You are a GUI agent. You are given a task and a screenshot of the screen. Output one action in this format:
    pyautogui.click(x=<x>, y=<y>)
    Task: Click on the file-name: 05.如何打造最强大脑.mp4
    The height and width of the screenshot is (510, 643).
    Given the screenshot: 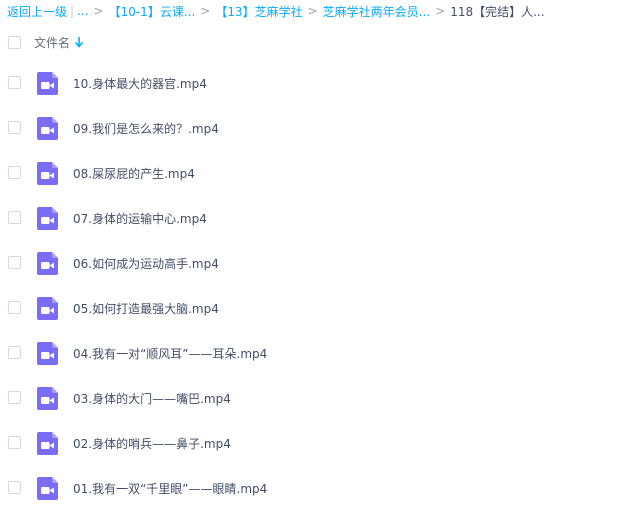 What is the action you would take?
    pyautogui.click(x=146, y=308)
    